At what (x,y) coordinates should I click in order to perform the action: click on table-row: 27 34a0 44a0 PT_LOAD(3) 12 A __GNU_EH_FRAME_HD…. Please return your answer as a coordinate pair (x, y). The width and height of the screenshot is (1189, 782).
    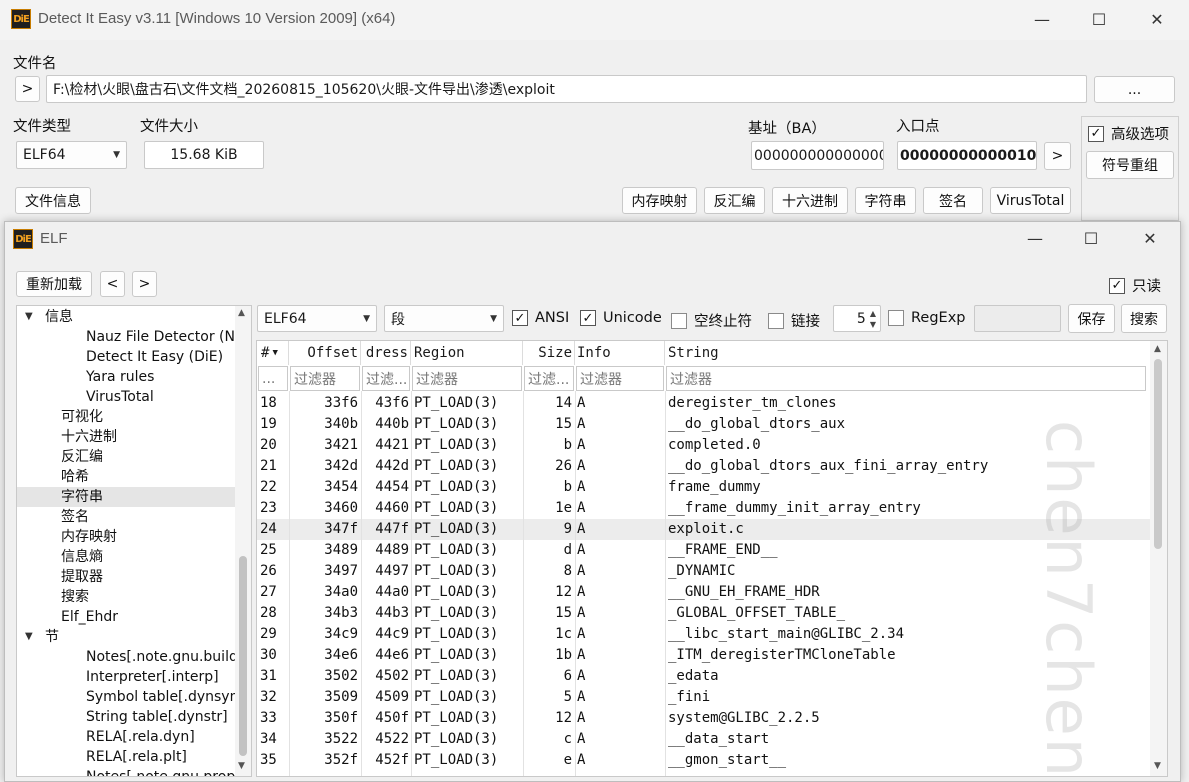
    Looking at the image, I should click on (703, 592).